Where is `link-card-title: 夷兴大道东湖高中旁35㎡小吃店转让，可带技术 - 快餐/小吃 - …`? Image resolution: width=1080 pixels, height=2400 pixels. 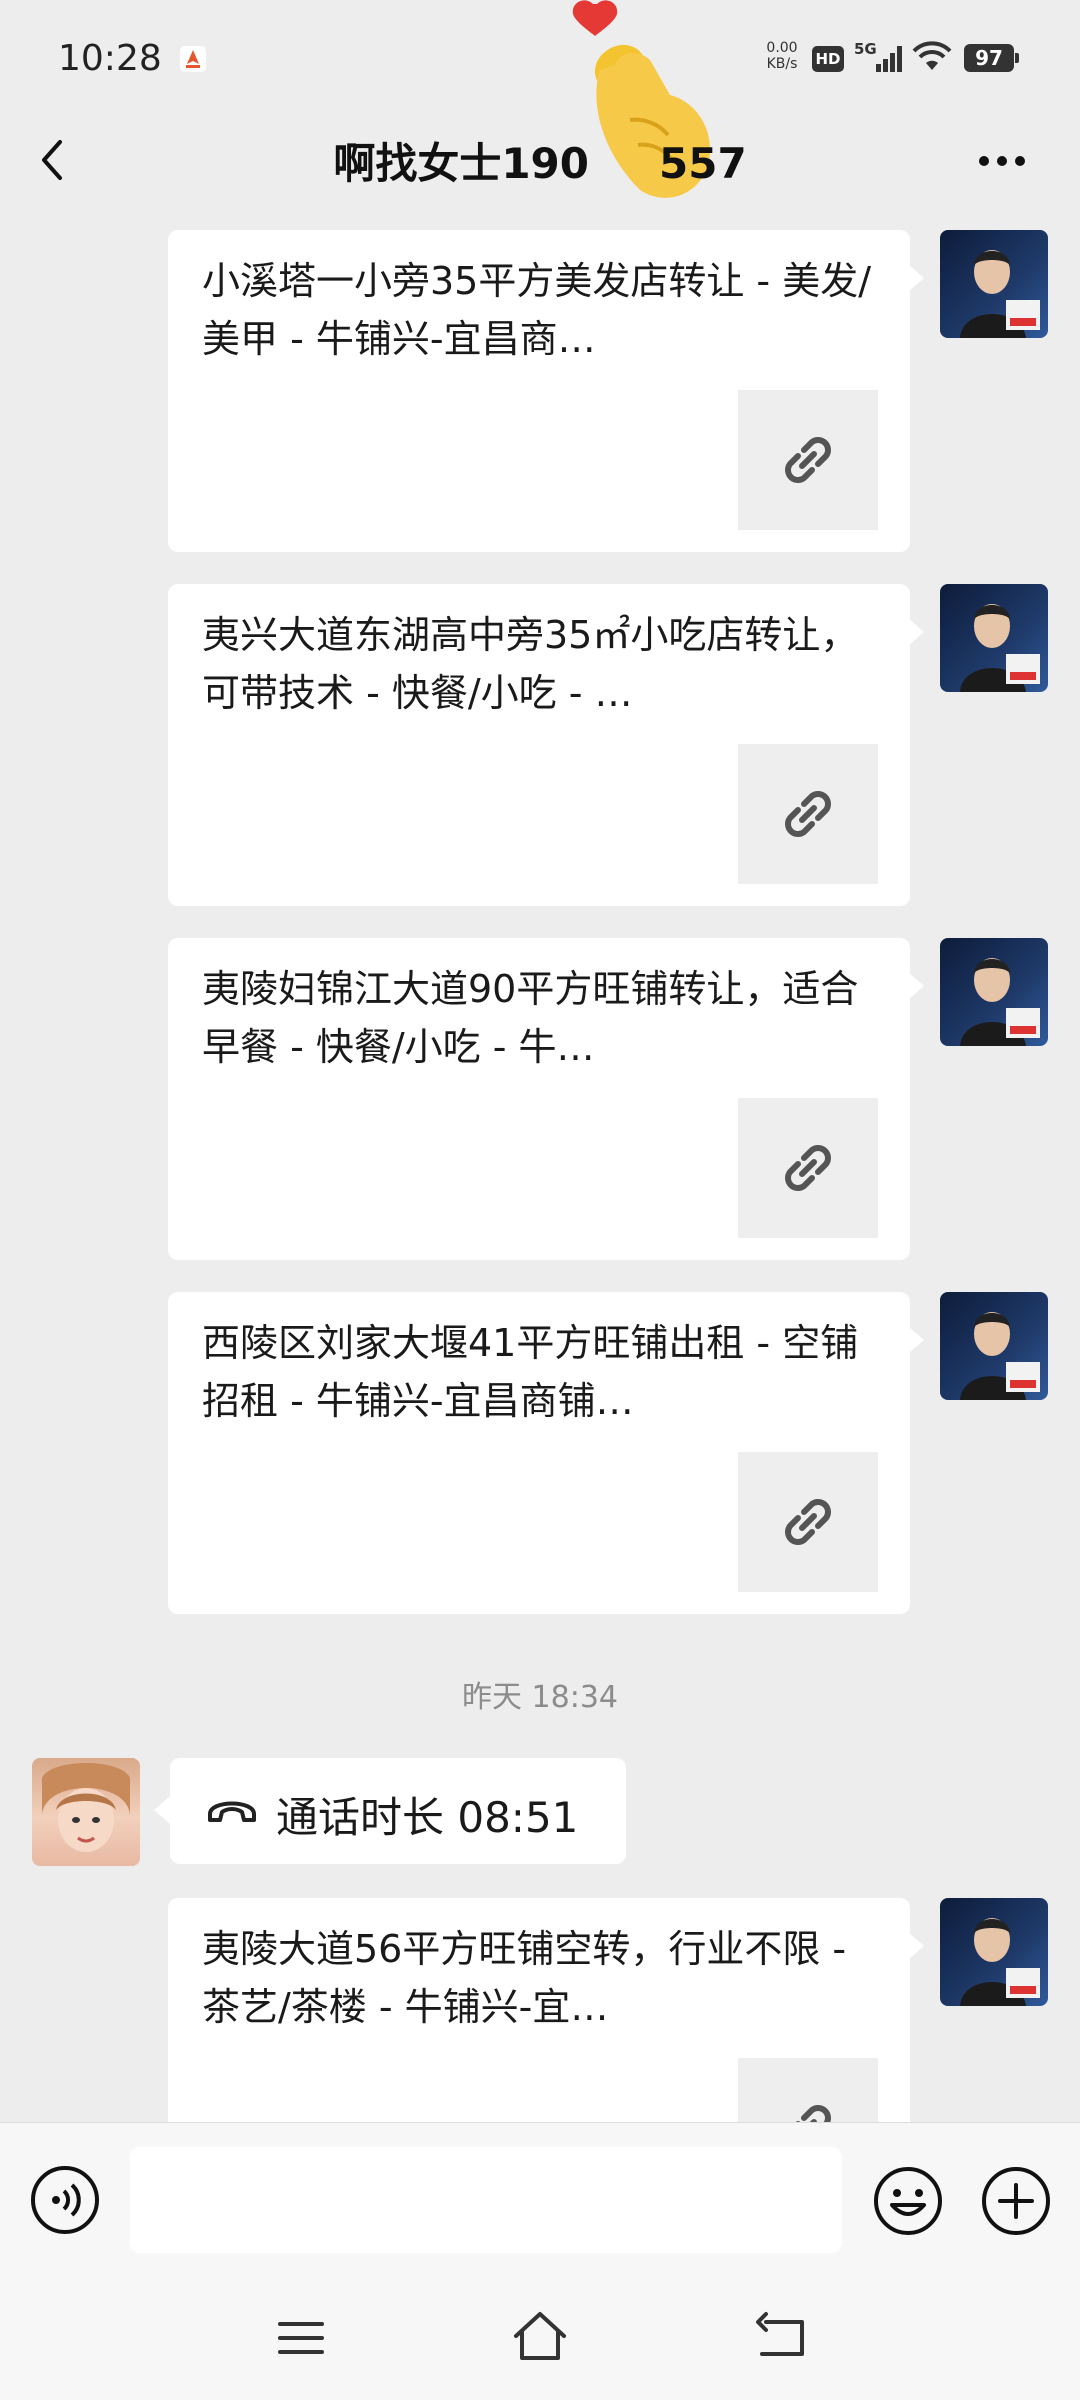 link-card-title: 夷兴大道东湖高中旁35㎡小吃店转让，可带技术 - 快餐/小吃 - … is located at coordinates (530, 664).